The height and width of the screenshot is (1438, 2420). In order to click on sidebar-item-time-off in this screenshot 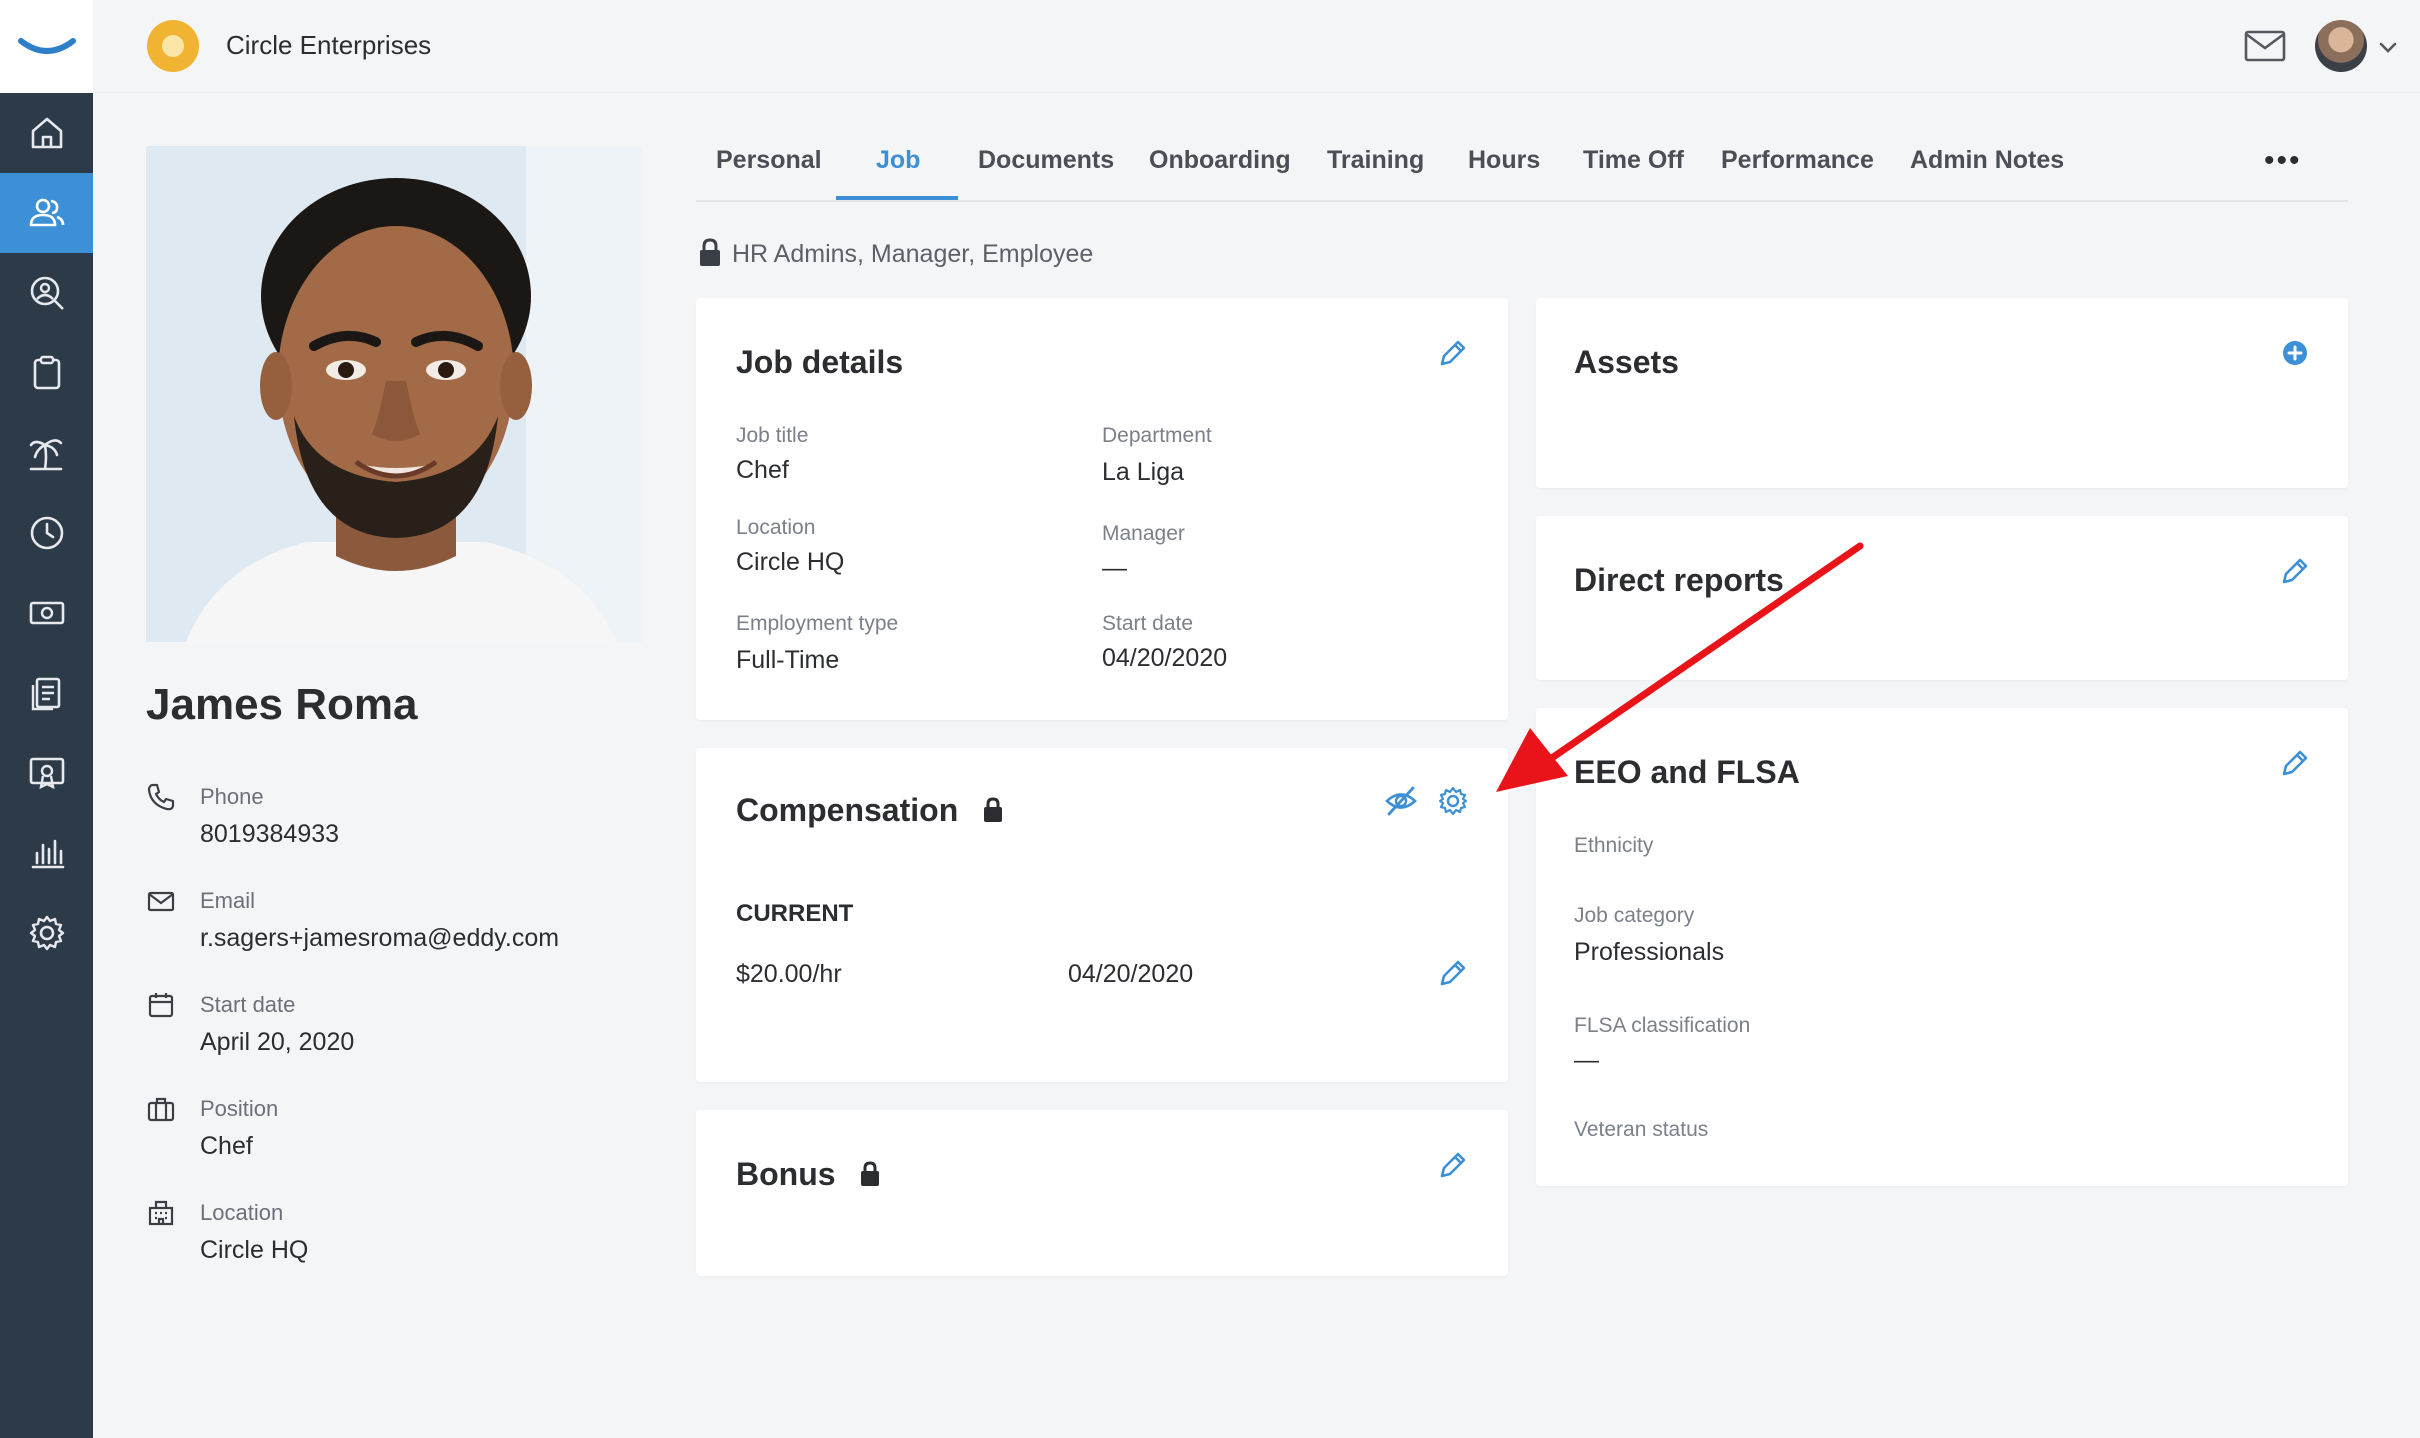, I will do `click(46, 453)`.